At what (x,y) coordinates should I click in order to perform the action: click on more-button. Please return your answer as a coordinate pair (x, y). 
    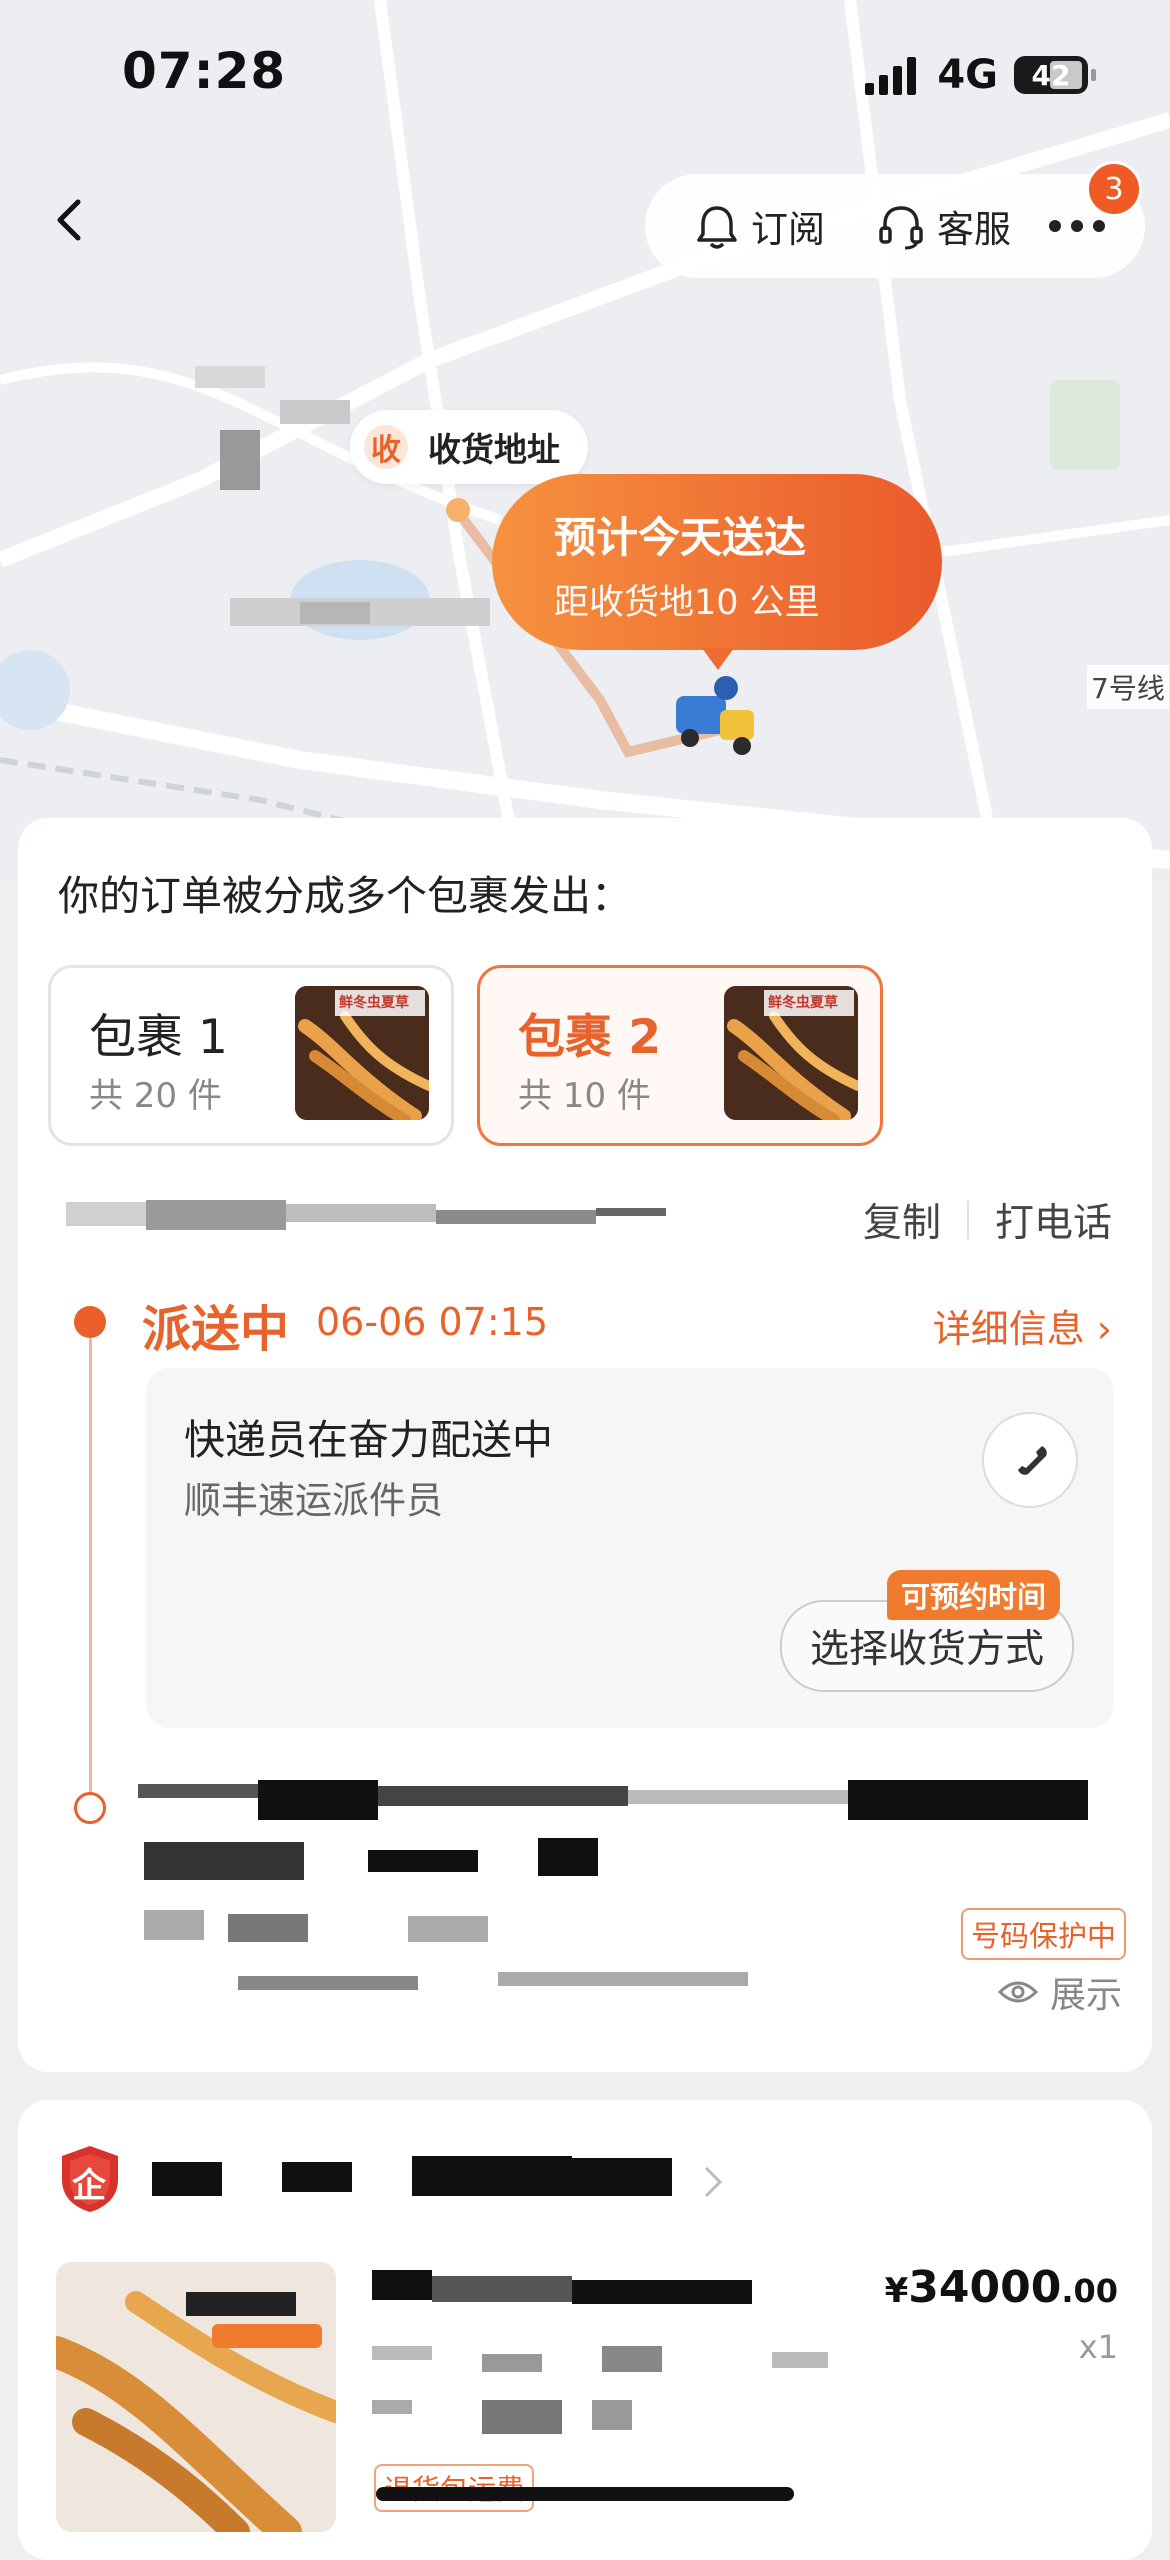
    Looking at the image, I should click on (1077, 226).